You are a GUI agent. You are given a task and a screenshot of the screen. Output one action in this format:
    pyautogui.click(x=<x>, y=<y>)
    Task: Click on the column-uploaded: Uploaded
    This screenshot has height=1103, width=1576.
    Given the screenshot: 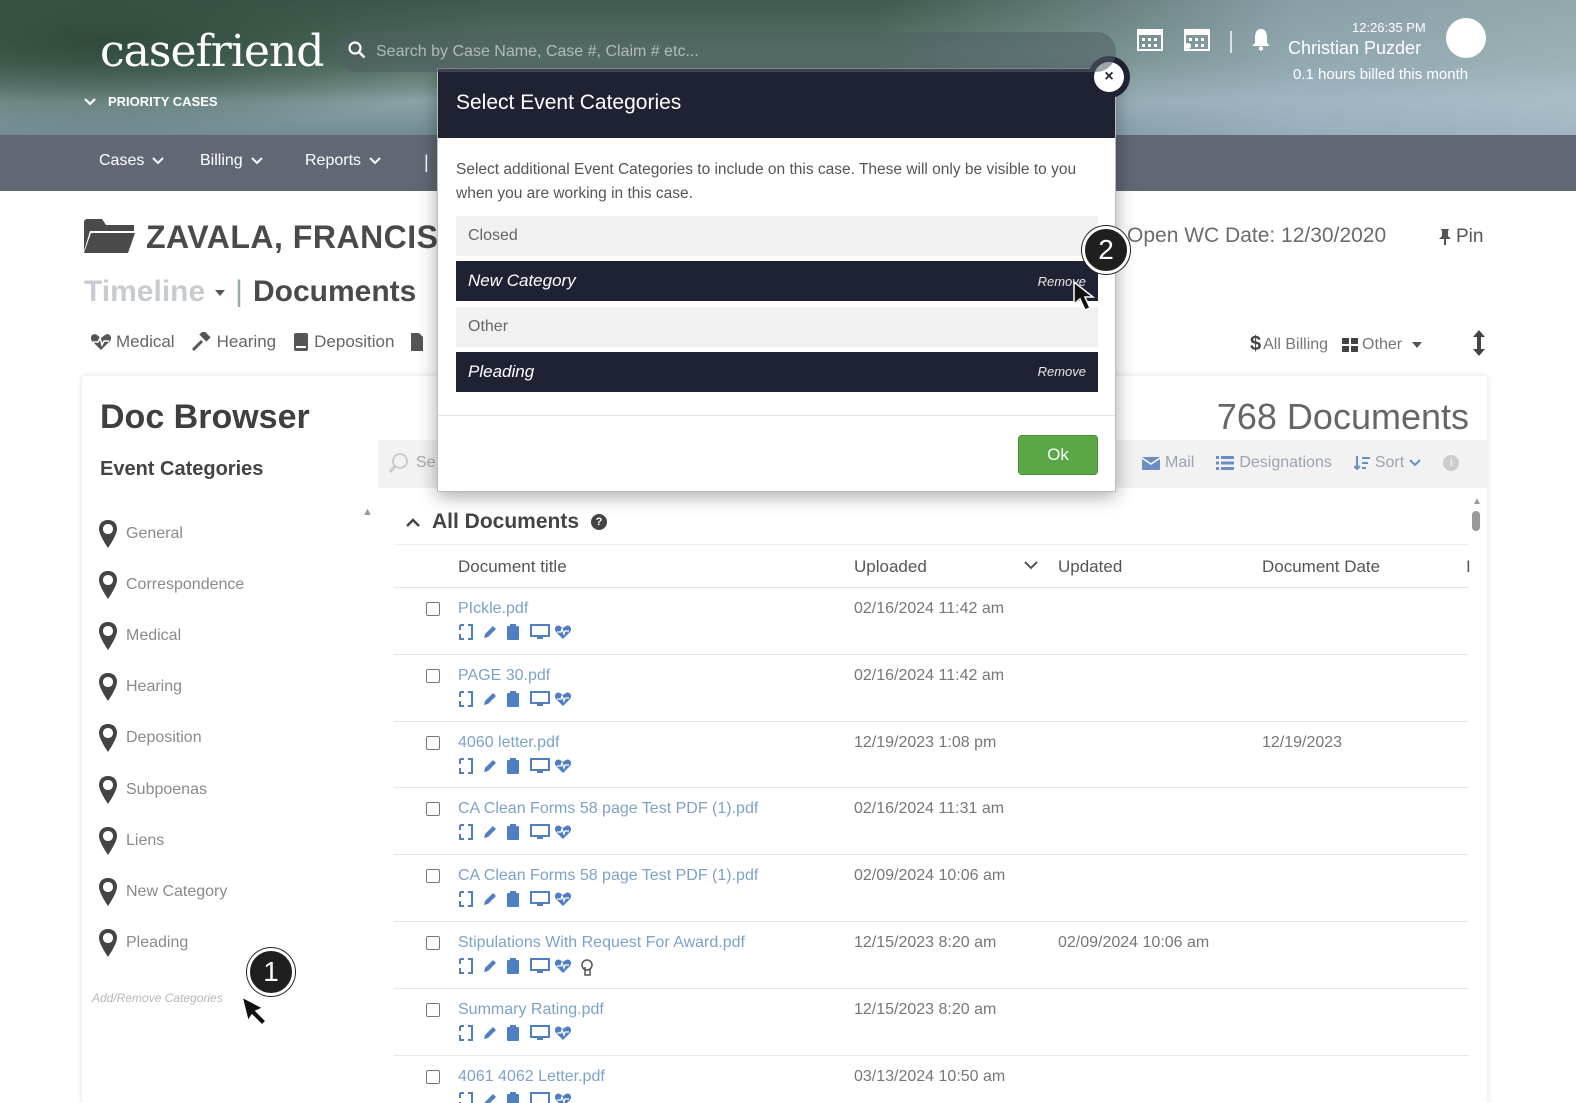 What is the action you would take?
    pyautogui.click(x=890, y=567)
    